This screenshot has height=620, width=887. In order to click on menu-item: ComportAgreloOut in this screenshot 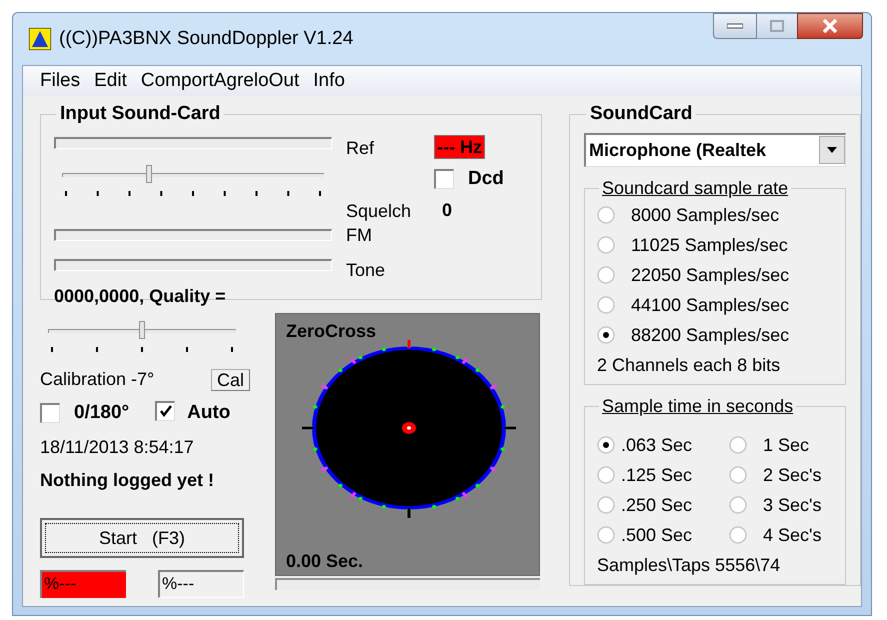, I will do `click(220, 81)`.